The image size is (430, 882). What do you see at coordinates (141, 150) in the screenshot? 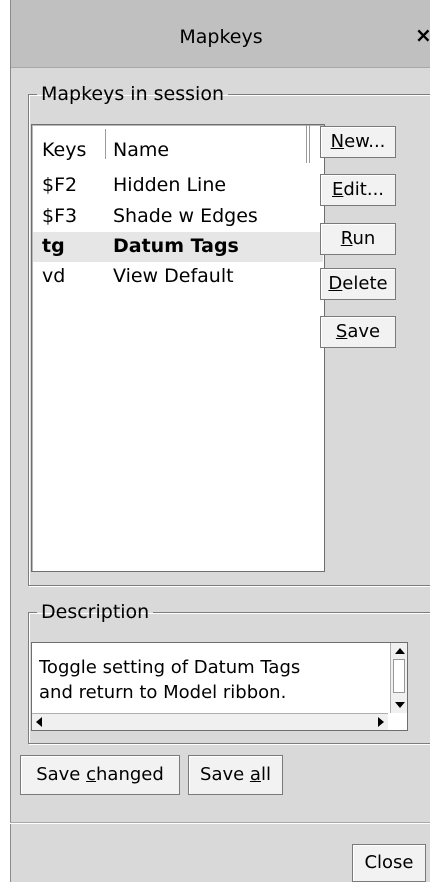
I see `column-header-name: Name` at bounding box center [141, 150].